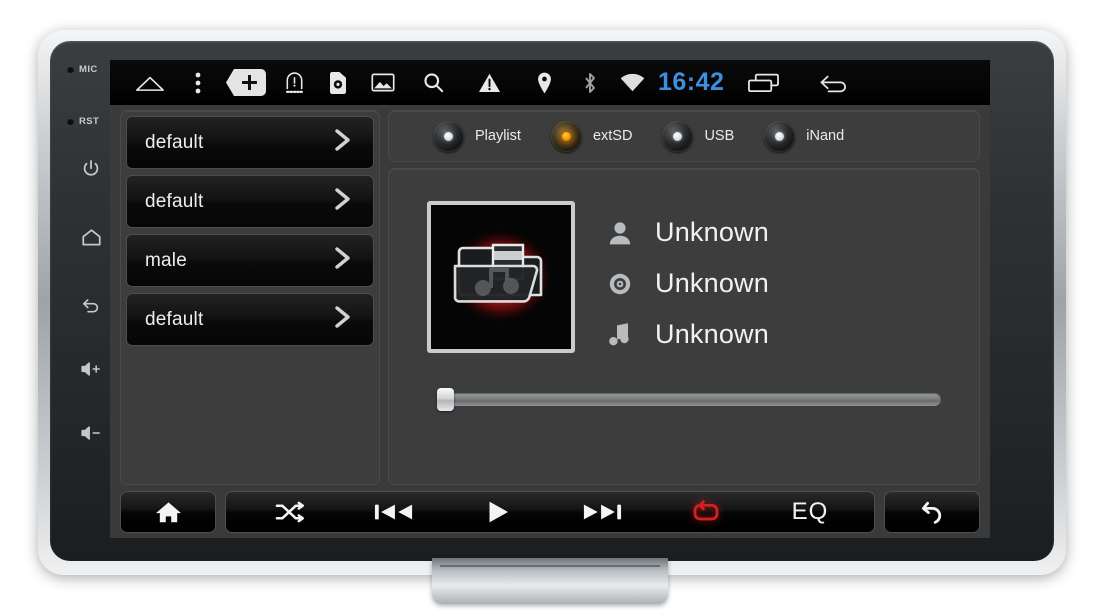 Image resolution: width=1100 pixels, height=615 pixels. What do you see at coordinates (88, 69) in the screenshot?
I see `mic-label: MIC` at bounding box center [88, 69].